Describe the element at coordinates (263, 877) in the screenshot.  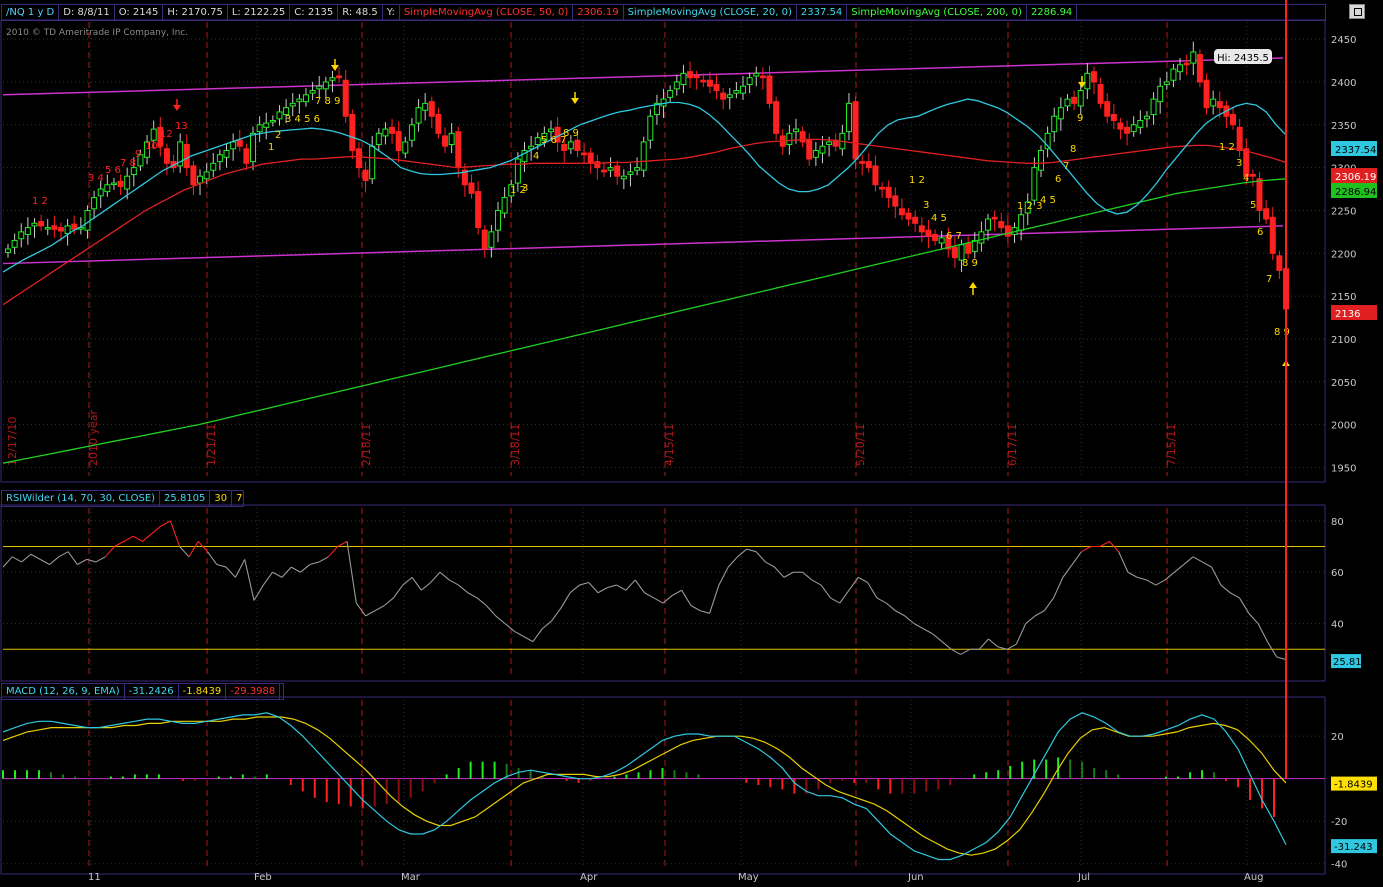
I see `month-label: Feb` at that location.